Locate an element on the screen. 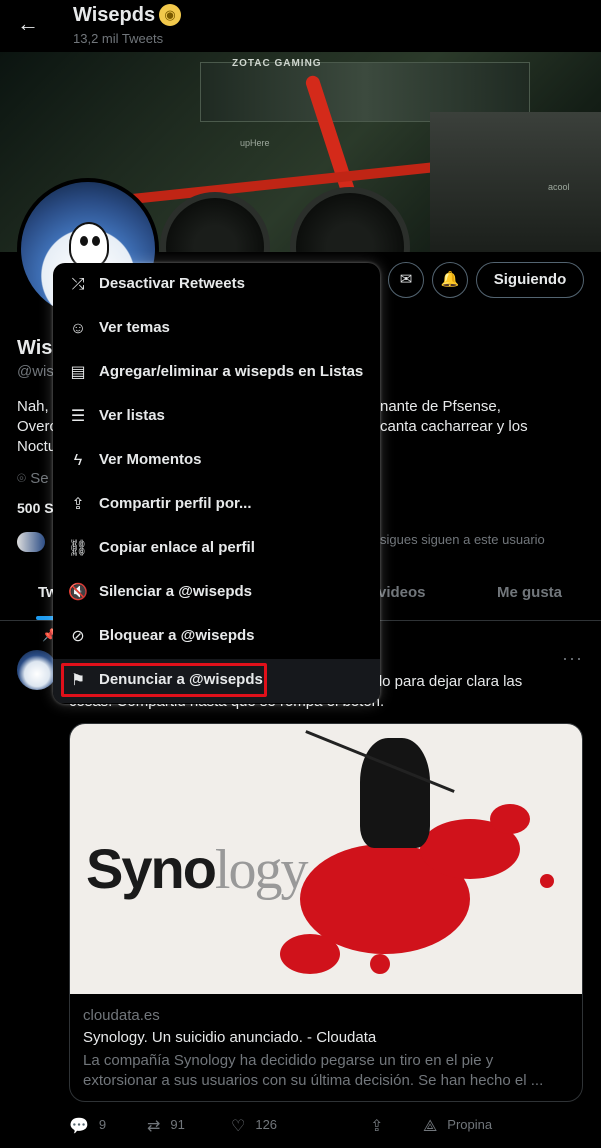 The height and width of the screenshot is (1148, 601). menu-item-listas: ▤ Agregar/eliminar a wisepds en Listas is located at coordinates (216, 373).